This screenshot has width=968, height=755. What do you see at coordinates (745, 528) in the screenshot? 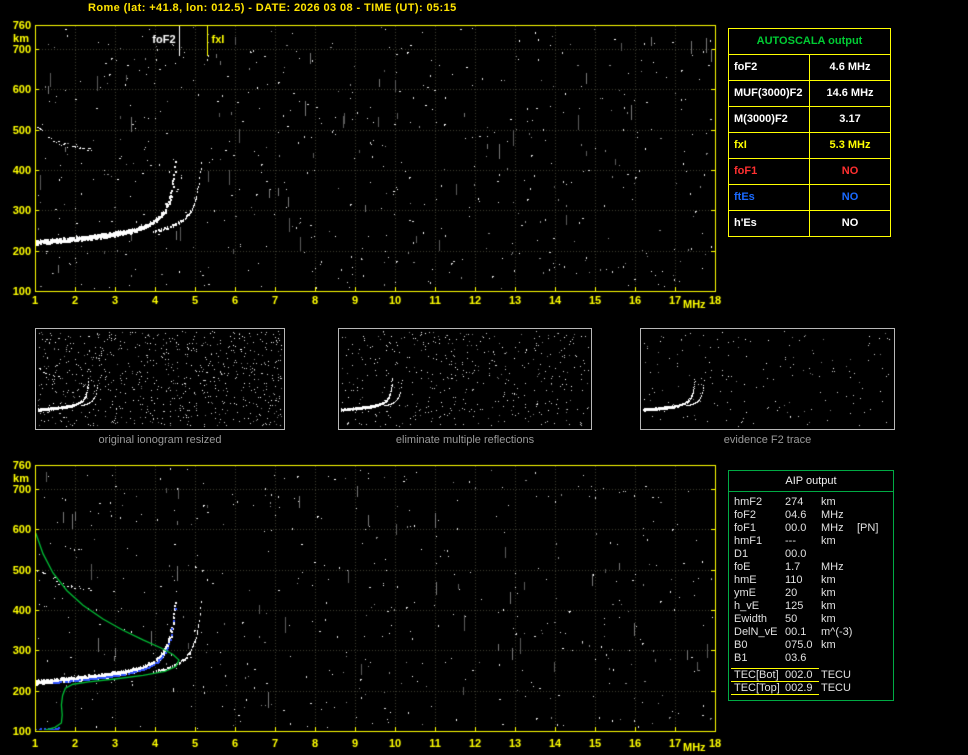
I see `aip-param-name: foF1` at bounding box center [745, 528].